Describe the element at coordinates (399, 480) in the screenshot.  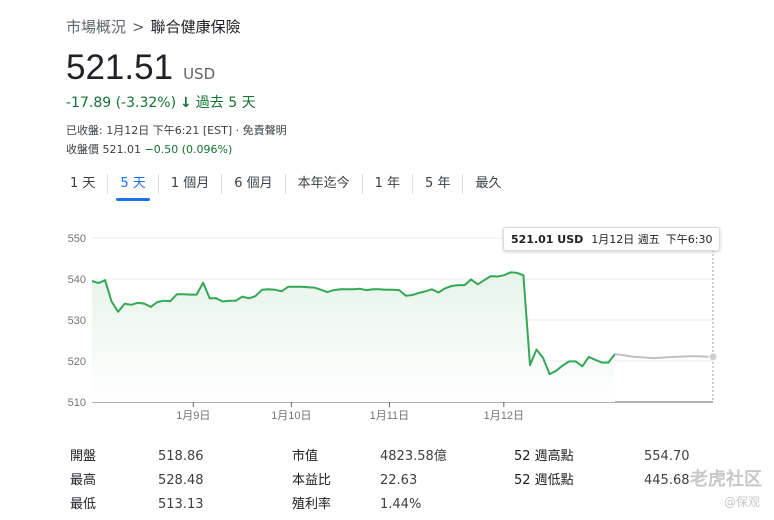
I see `stat-pe-value: 22.63` at that location.